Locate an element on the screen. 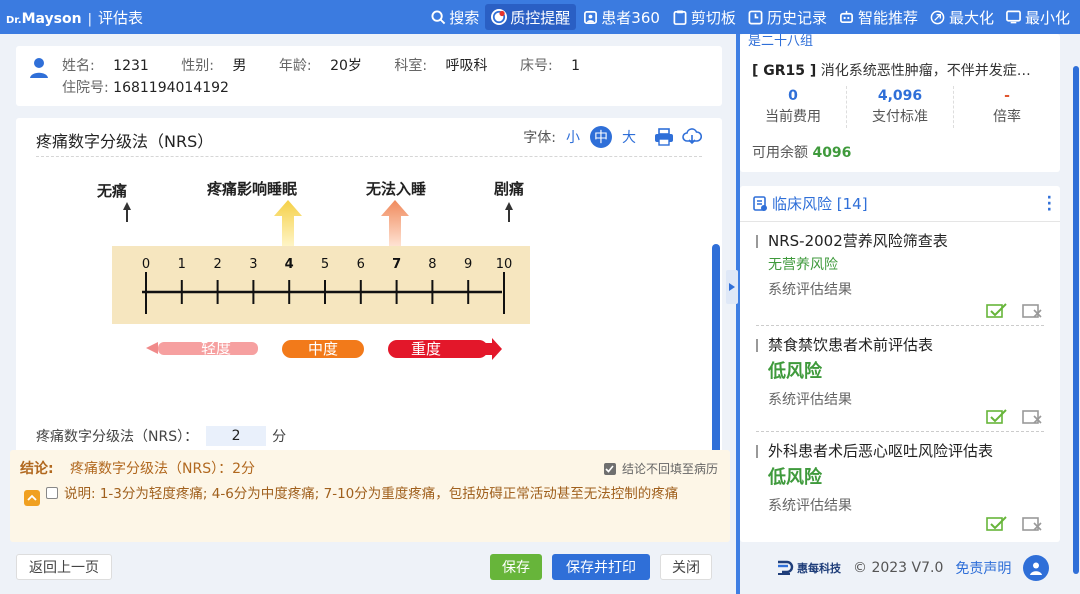  drg-card-title: 是二十八组 is located at coordinates (781, 41).